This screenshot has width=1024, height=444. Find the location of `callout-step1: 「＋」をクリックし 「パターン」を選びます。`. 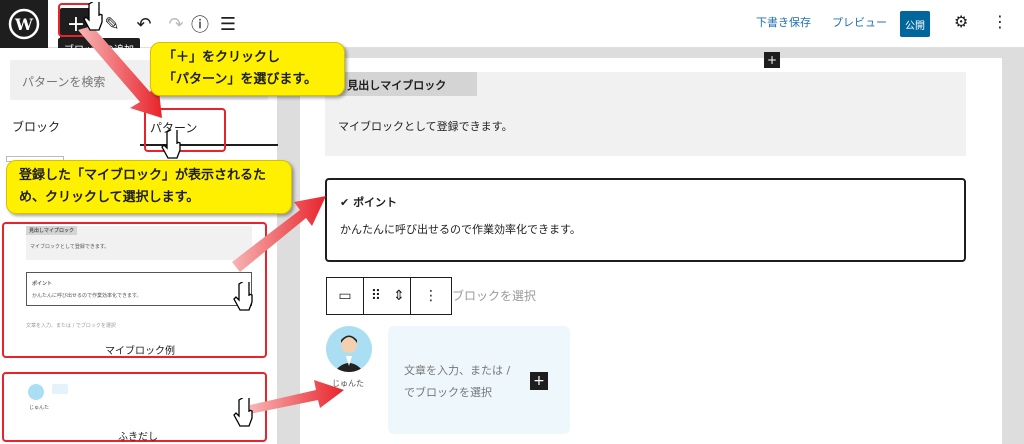

callout-step1: 「＋」をクリックし 「パターン」を選びます。 is located at coordinates (247, 69).